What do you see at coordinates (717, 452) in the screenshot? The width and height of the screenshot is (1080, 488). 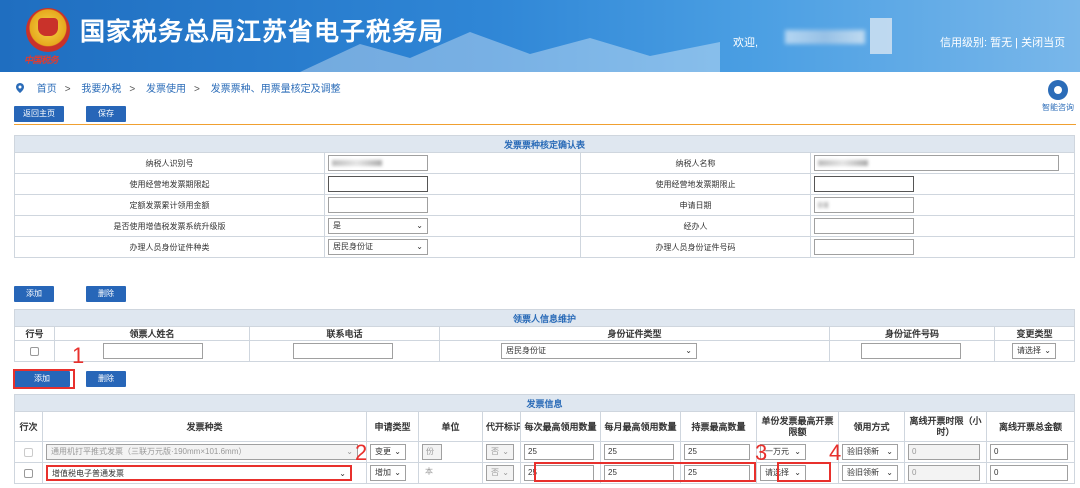 I see `hold-input: 25` at bounding box center [717, 452].